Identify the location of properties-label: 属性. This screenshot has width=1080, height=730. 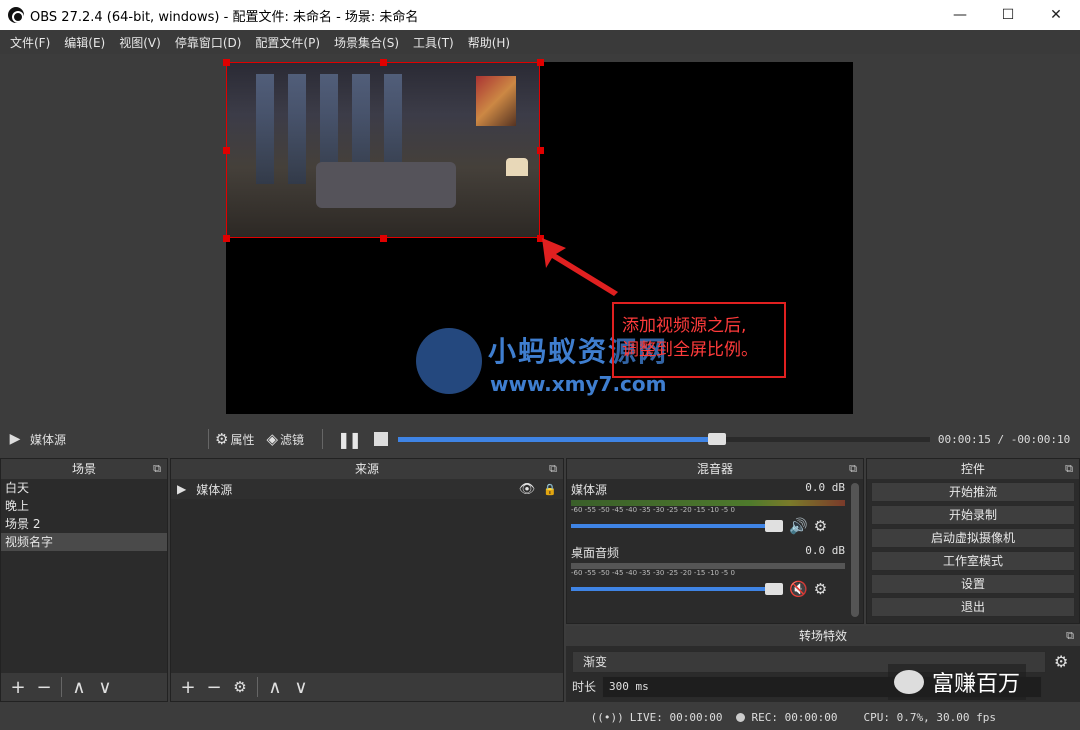
(242, 439).